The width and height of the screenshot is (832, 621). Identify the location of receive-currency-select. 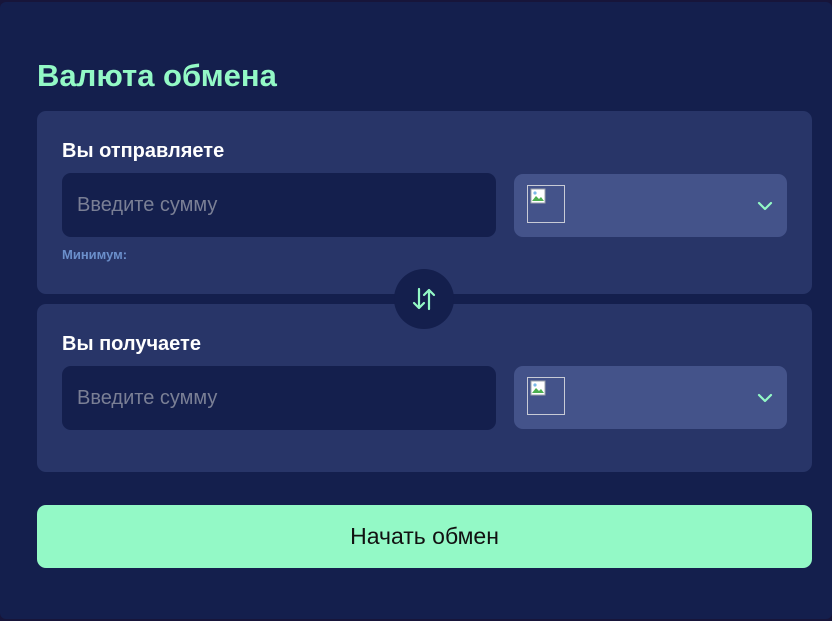
(650, 397).